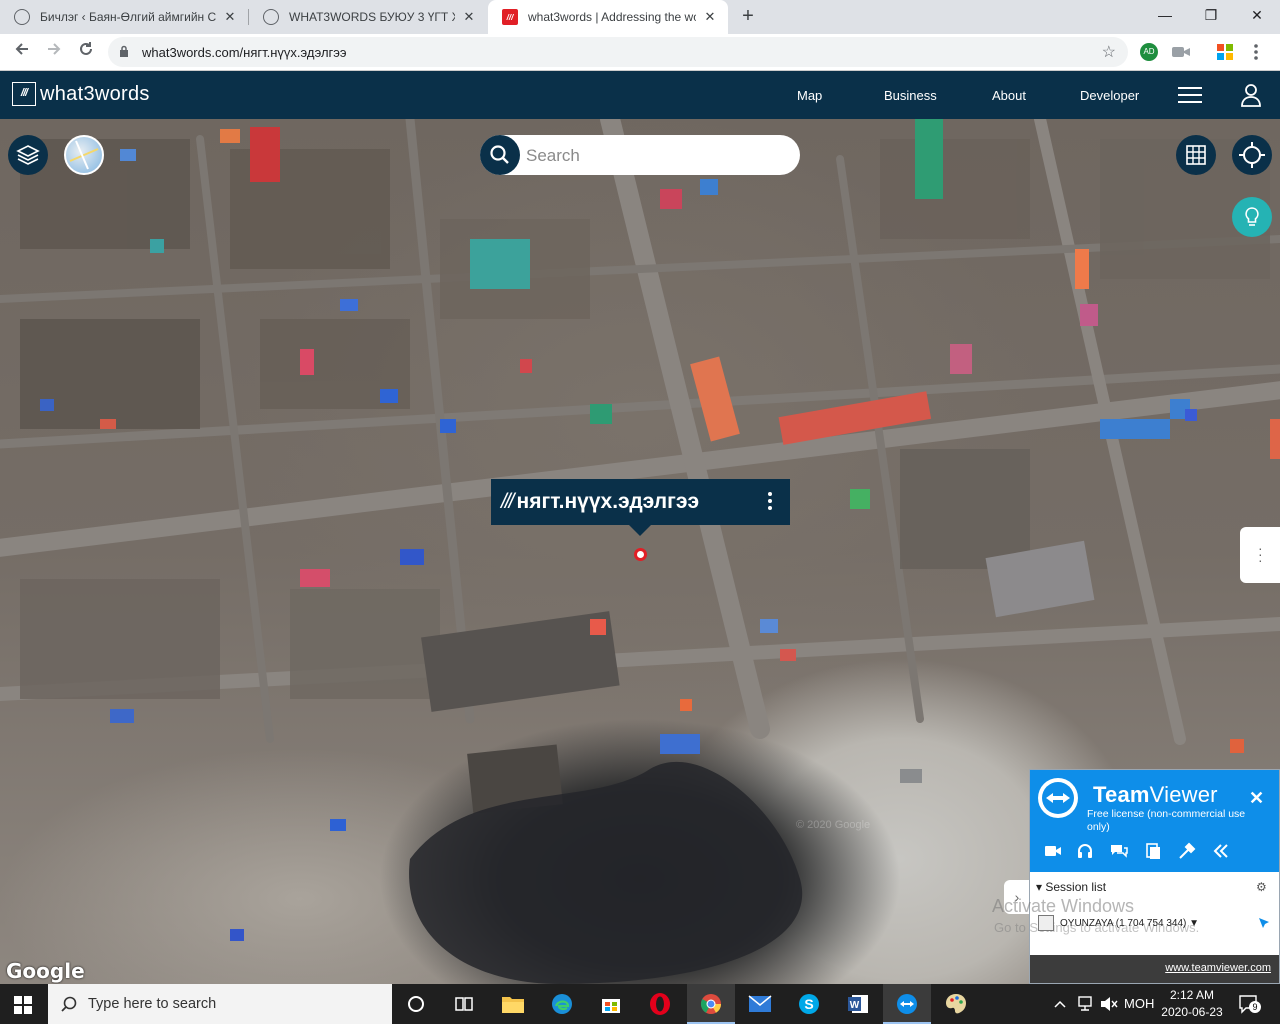 Image resolution: width=1280 pixels, height=1024 pixels. I want to click on three-word-address: ///нягт.нүүх.эдэлгээ, so click(600, 502).